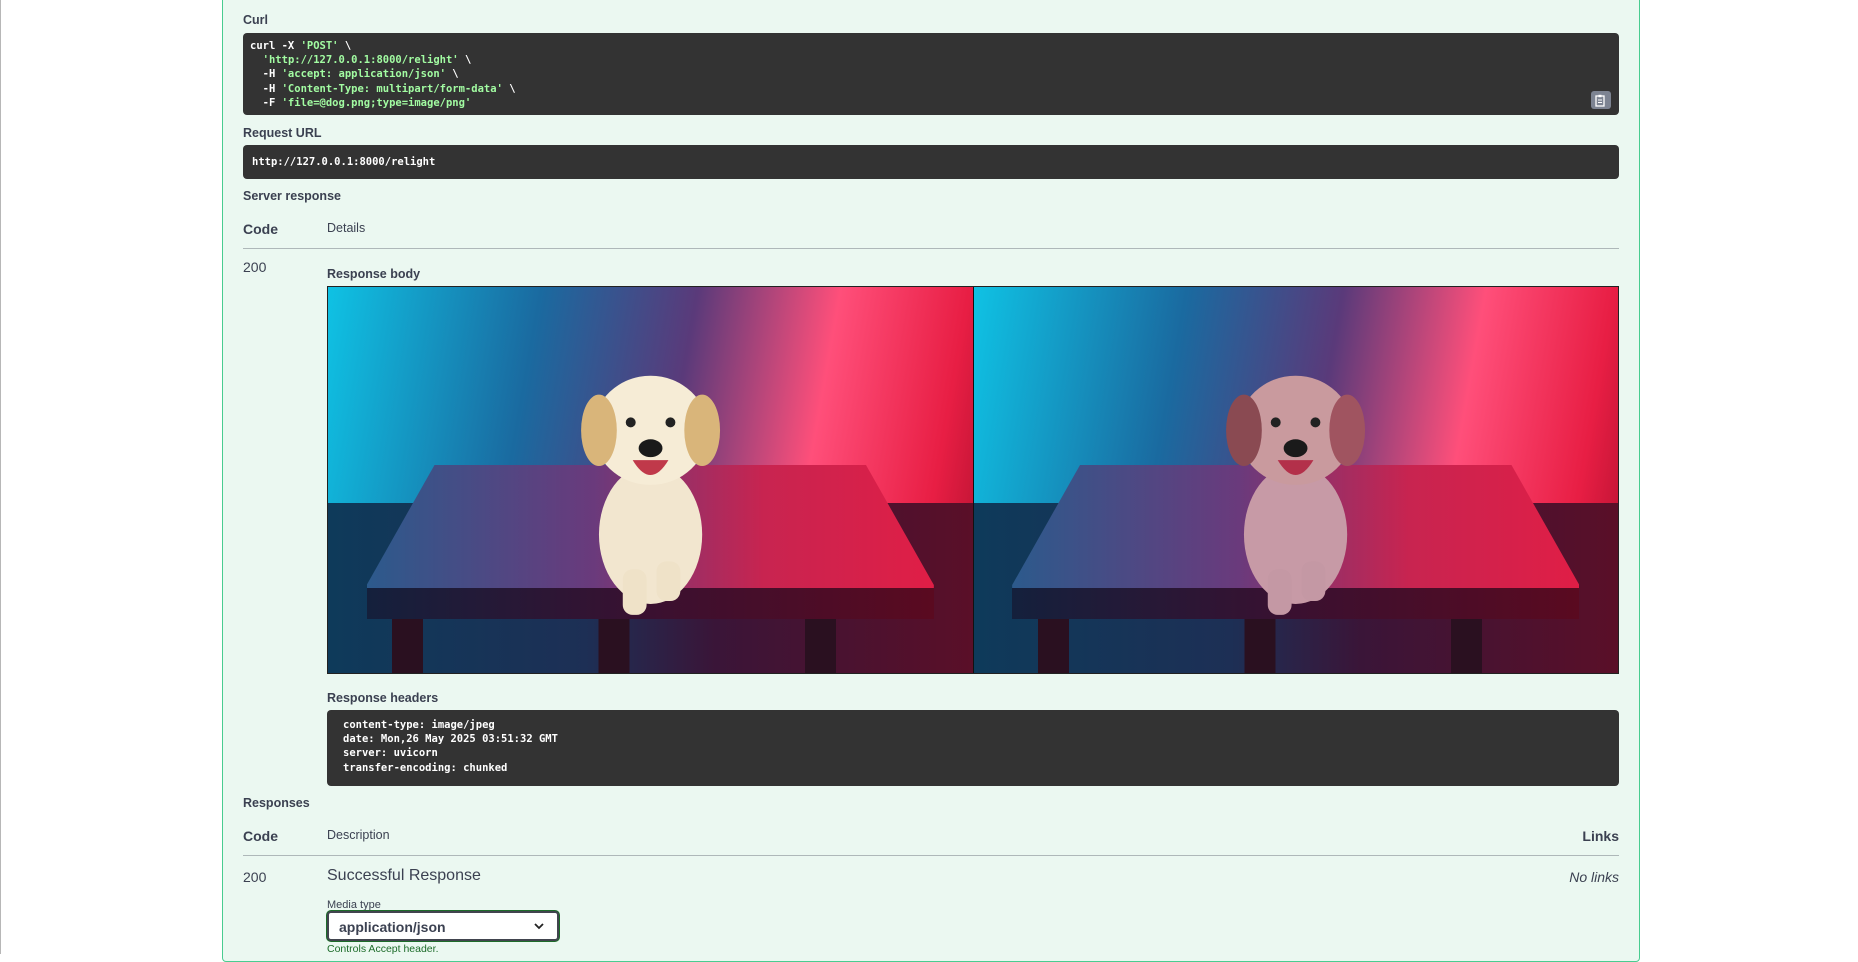 This screenshot has width=1858, height=962. What do you see at coordinates (425, 767) in the screenshot?
I see `header-line: transfer-encoding: chunked` at bounding box center [425, 767].